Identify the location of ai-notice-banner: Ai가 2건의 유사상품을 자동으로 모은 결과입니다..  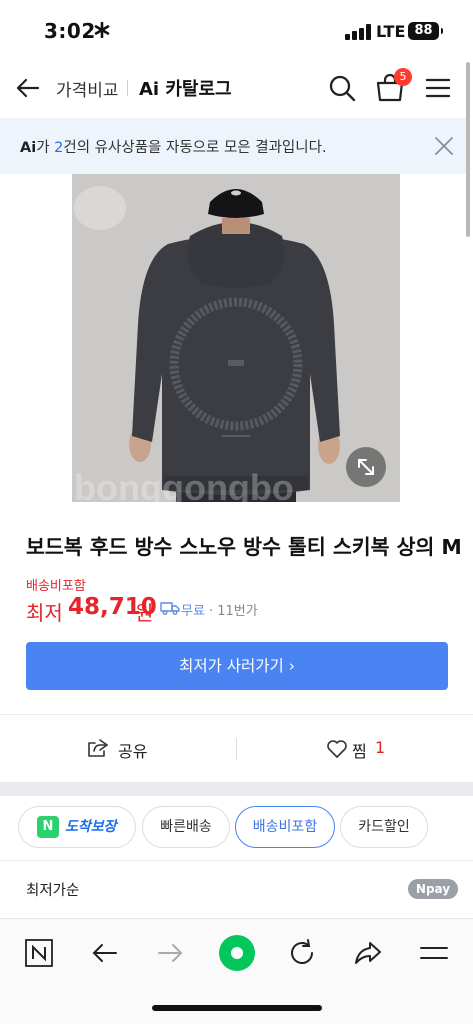
(233, 146).